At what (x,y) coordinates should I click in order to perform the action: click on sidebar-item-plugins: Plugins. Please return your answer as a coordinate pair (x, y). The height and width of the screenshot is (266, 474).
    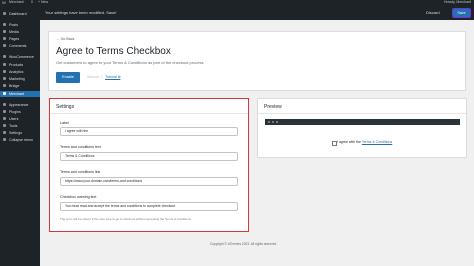
    Looking at the image, I should click on (20, 112).